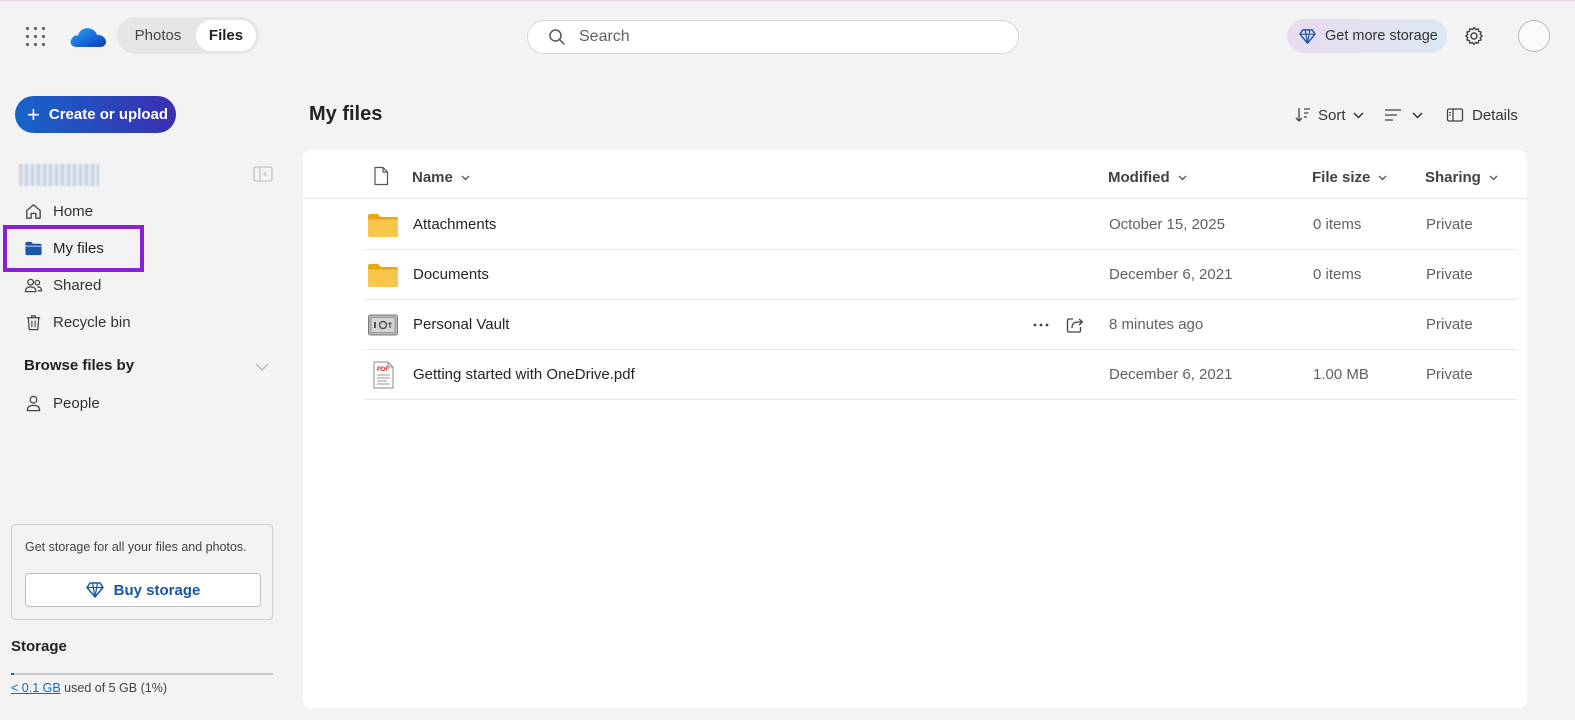  I want to click on tab-files: Files, so click(226, 35).